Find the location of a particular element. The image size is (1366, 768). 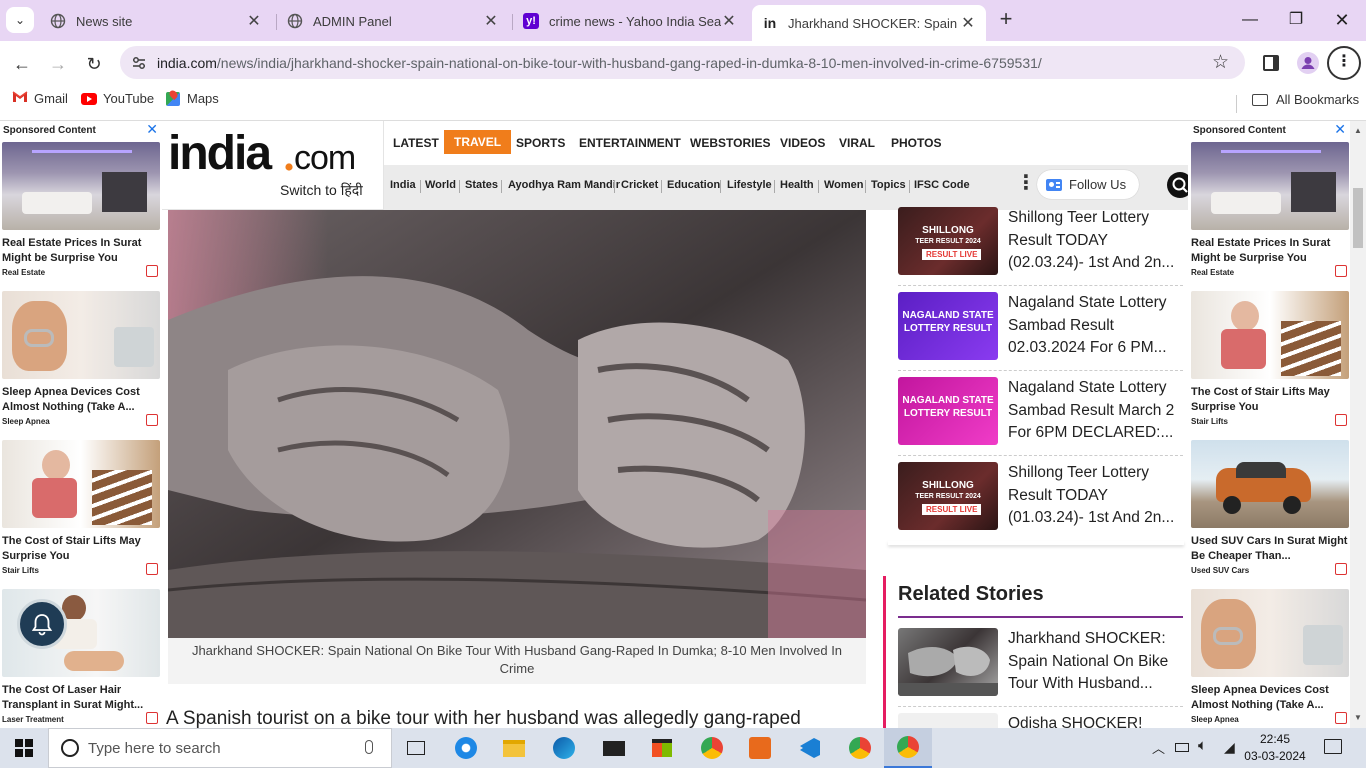

tab-admin-panel: ADMIN Panel ✕ is located at coordinates (393, 21).